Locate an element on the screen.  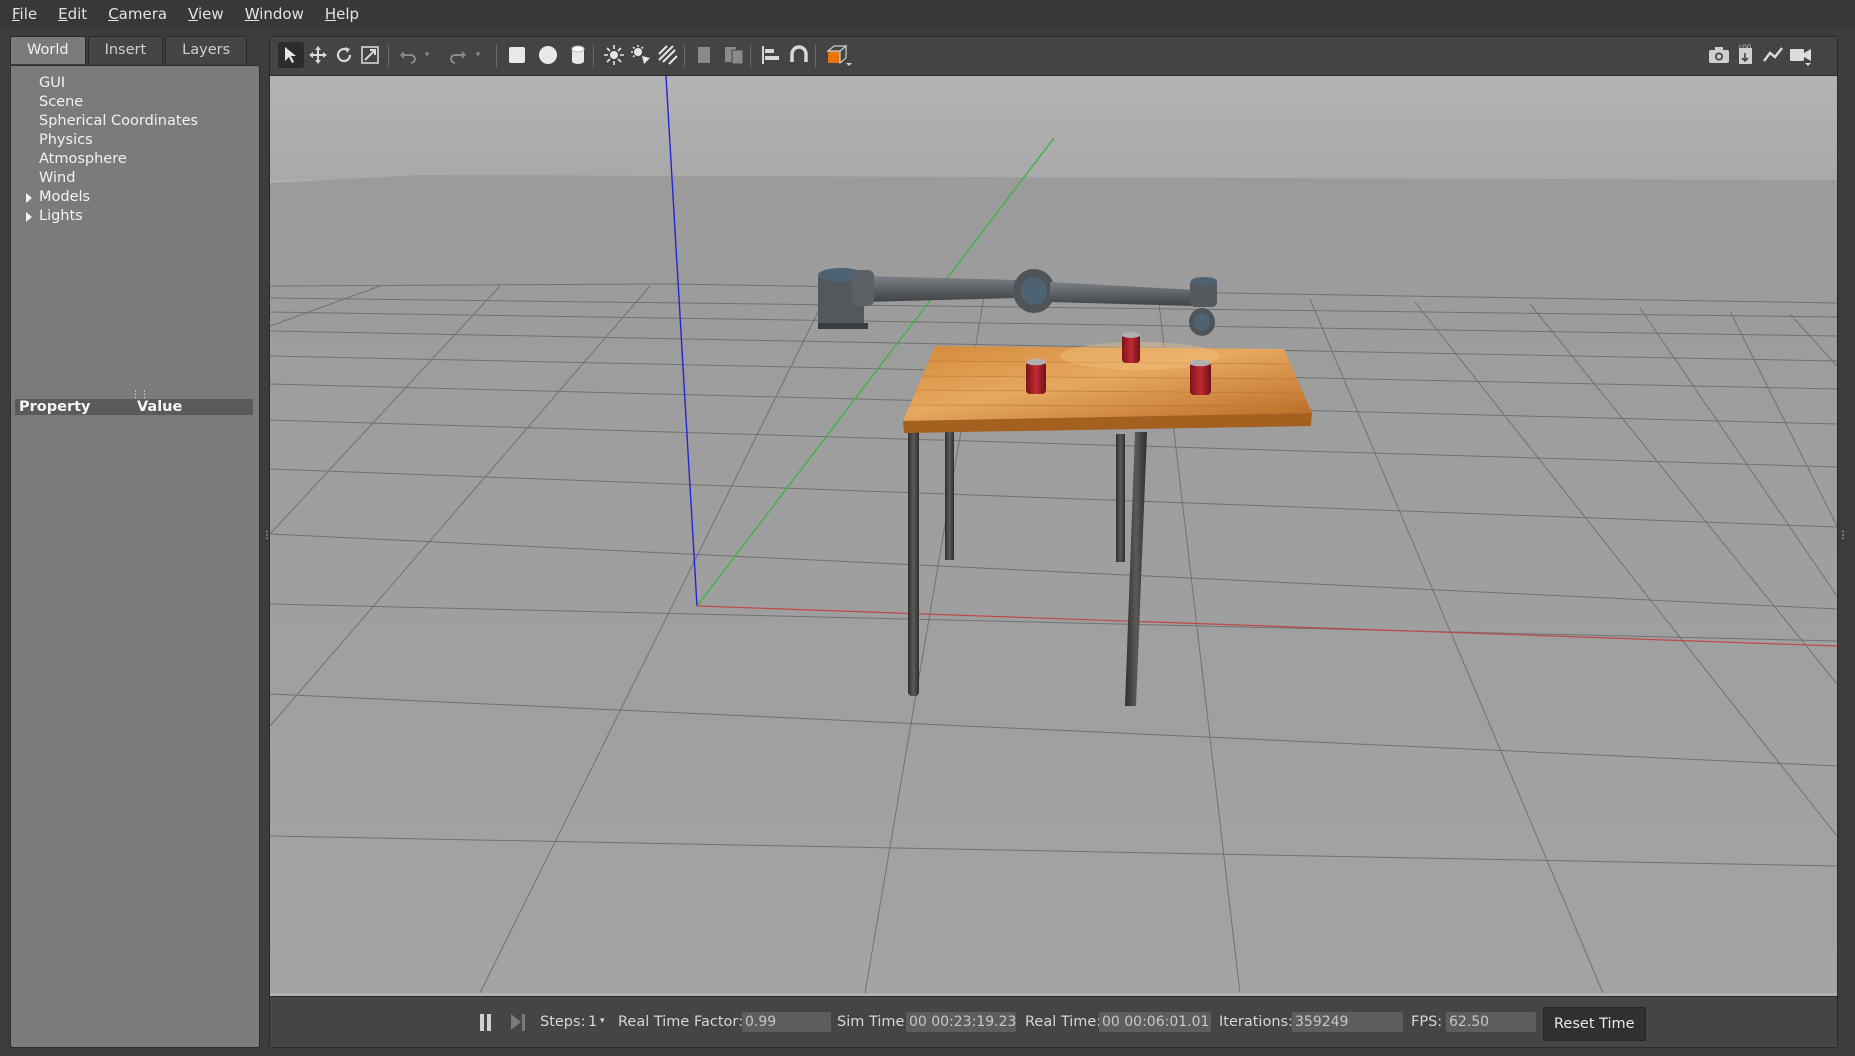
tree-item-scene: Scene is located at coordinates (135, 102).